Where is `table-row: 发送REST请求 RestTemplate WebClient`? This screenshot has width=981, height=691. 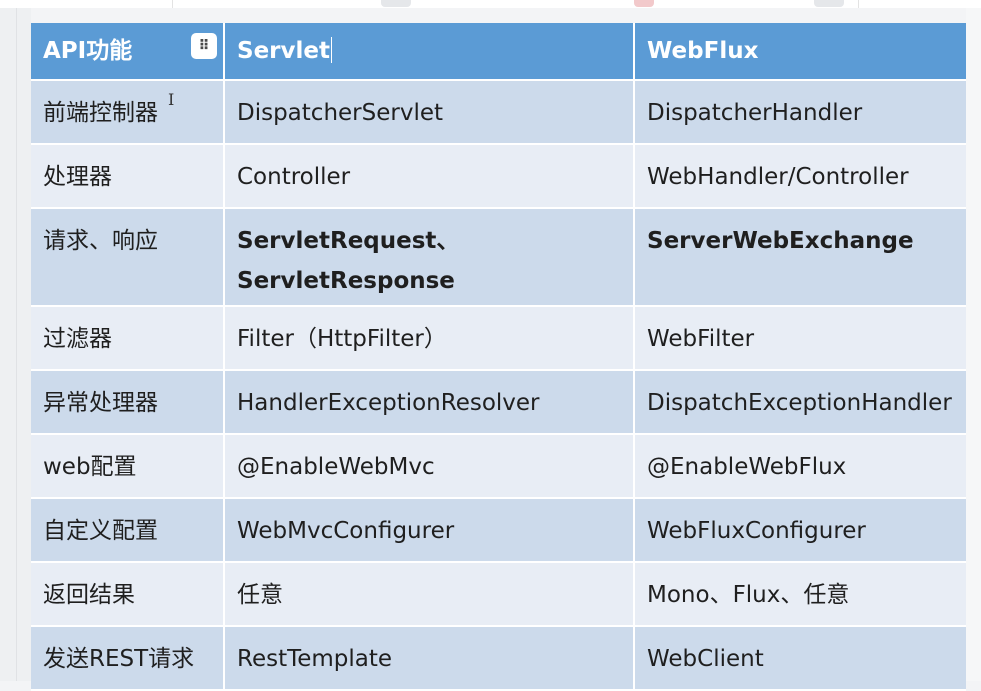 table-row: 发送REST请求 RestTemplate WebClient is located at coordinates (498, 658).